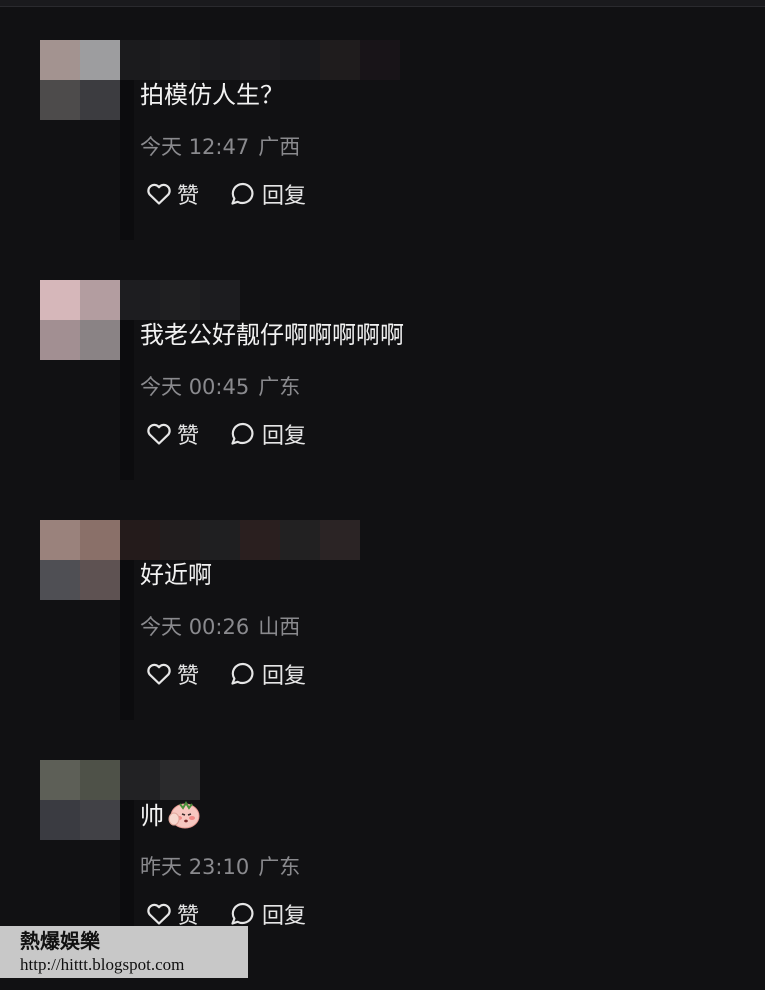 The width and height of the screenshot is (765, 990). I want to click on comment-meta: 今天 00:26 山西, so click(220, 627).